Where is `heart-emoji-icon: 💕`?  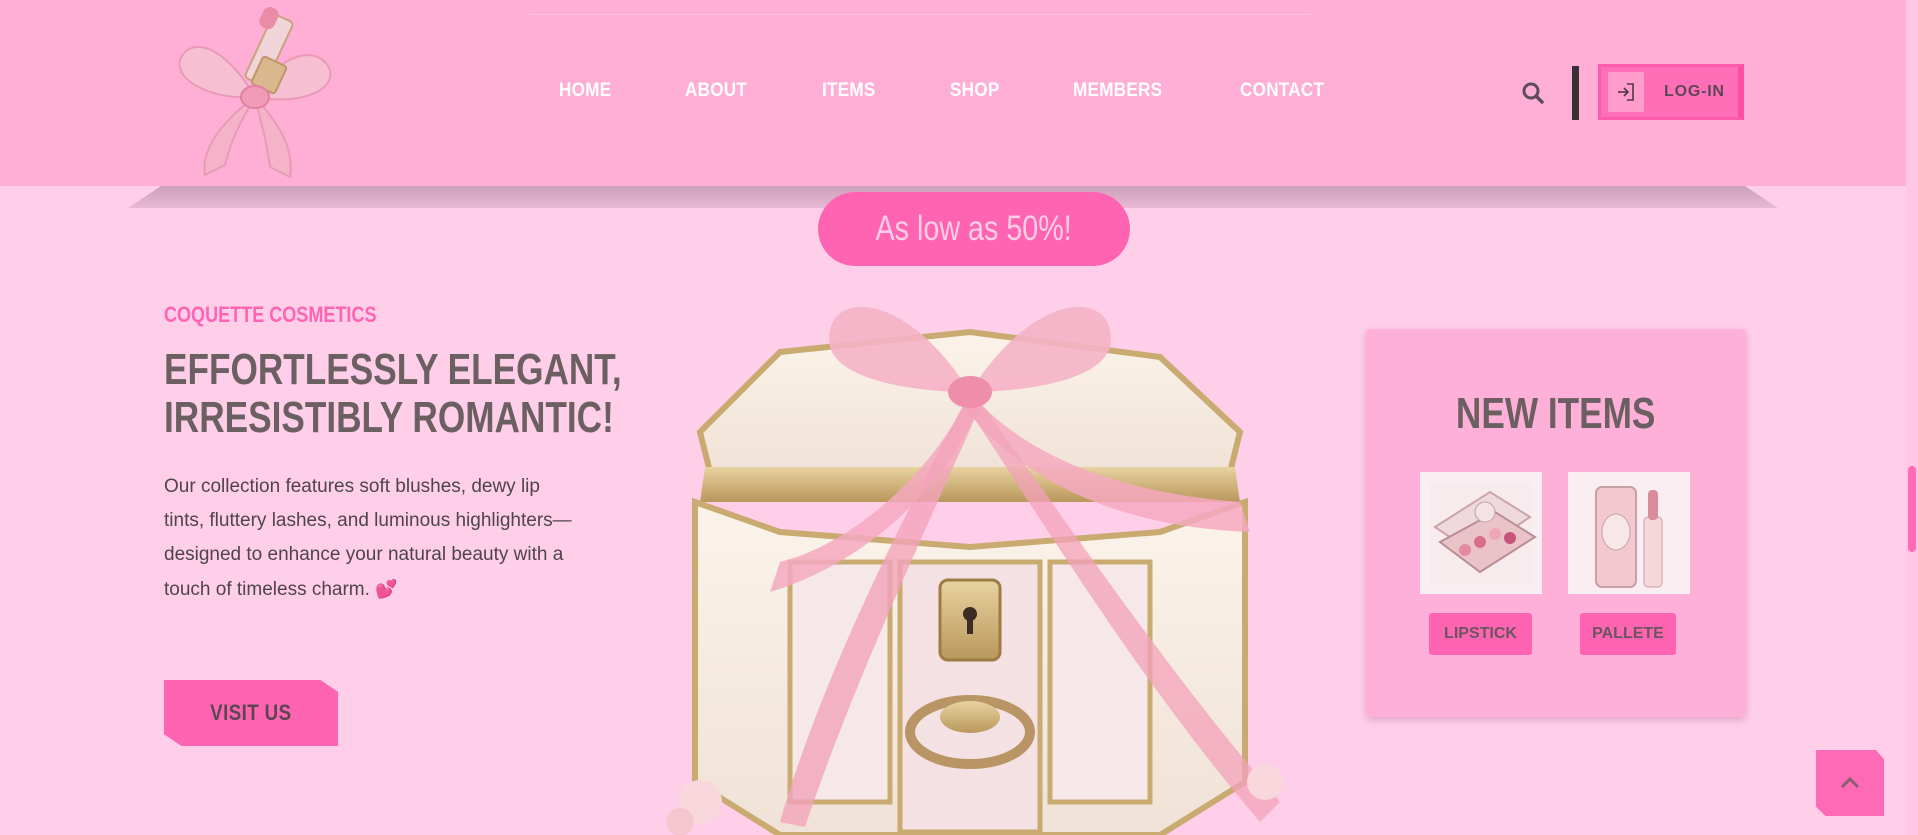 heart-emoji-icon: 💕 is located at coordinates (386, 589).